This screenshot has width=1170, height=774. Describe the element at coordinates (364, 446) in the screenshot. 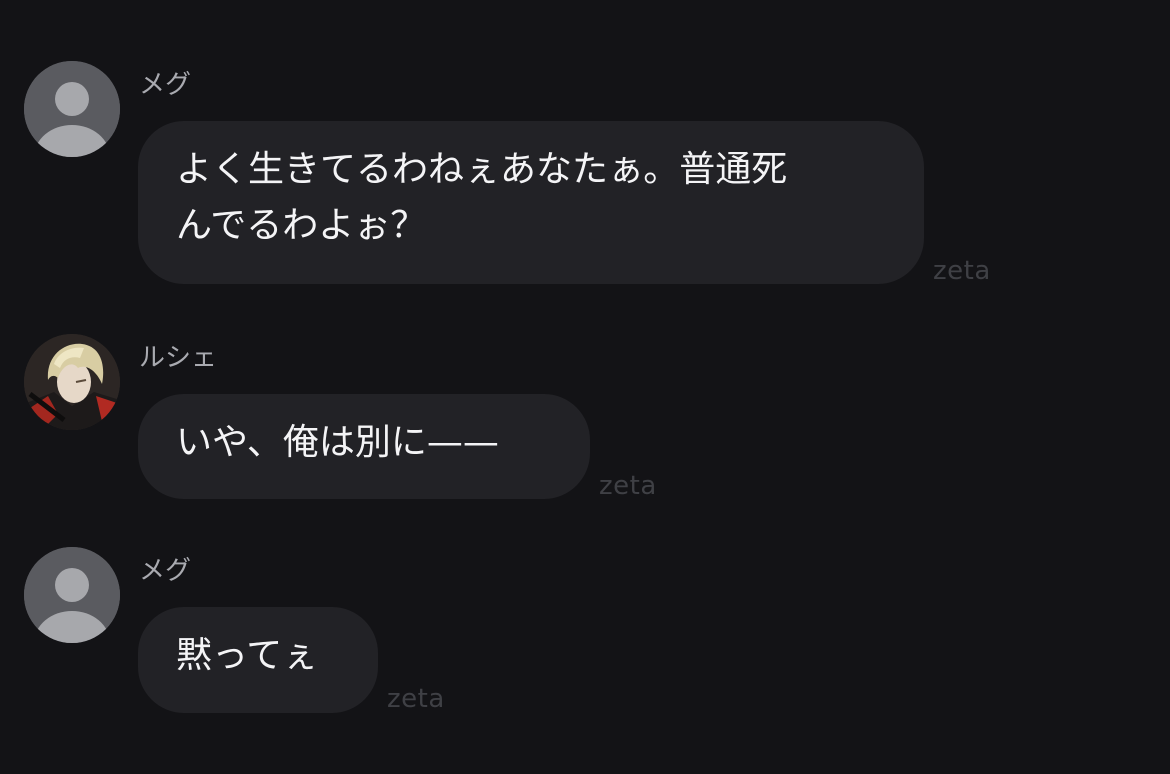

I see `message-bubble: いや、俺は別に——` at that location.